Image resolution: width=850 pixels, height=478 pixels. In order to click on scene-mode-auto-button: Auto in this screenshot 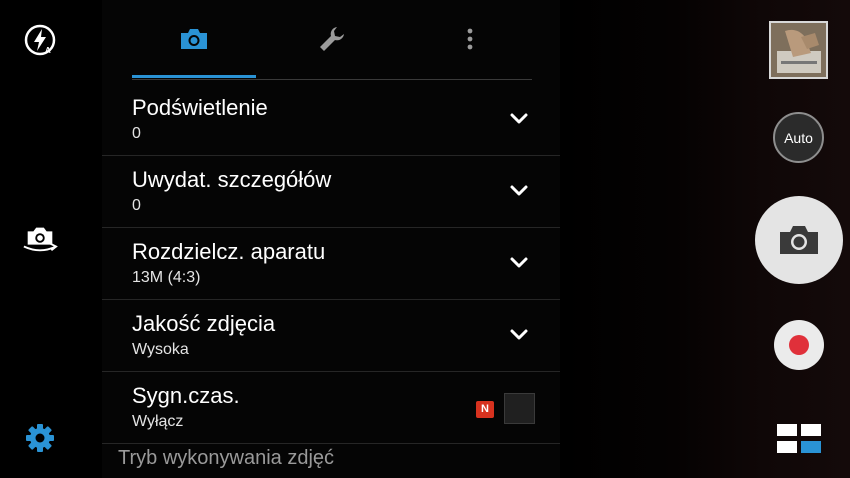, I will do `click(798, 137)`.